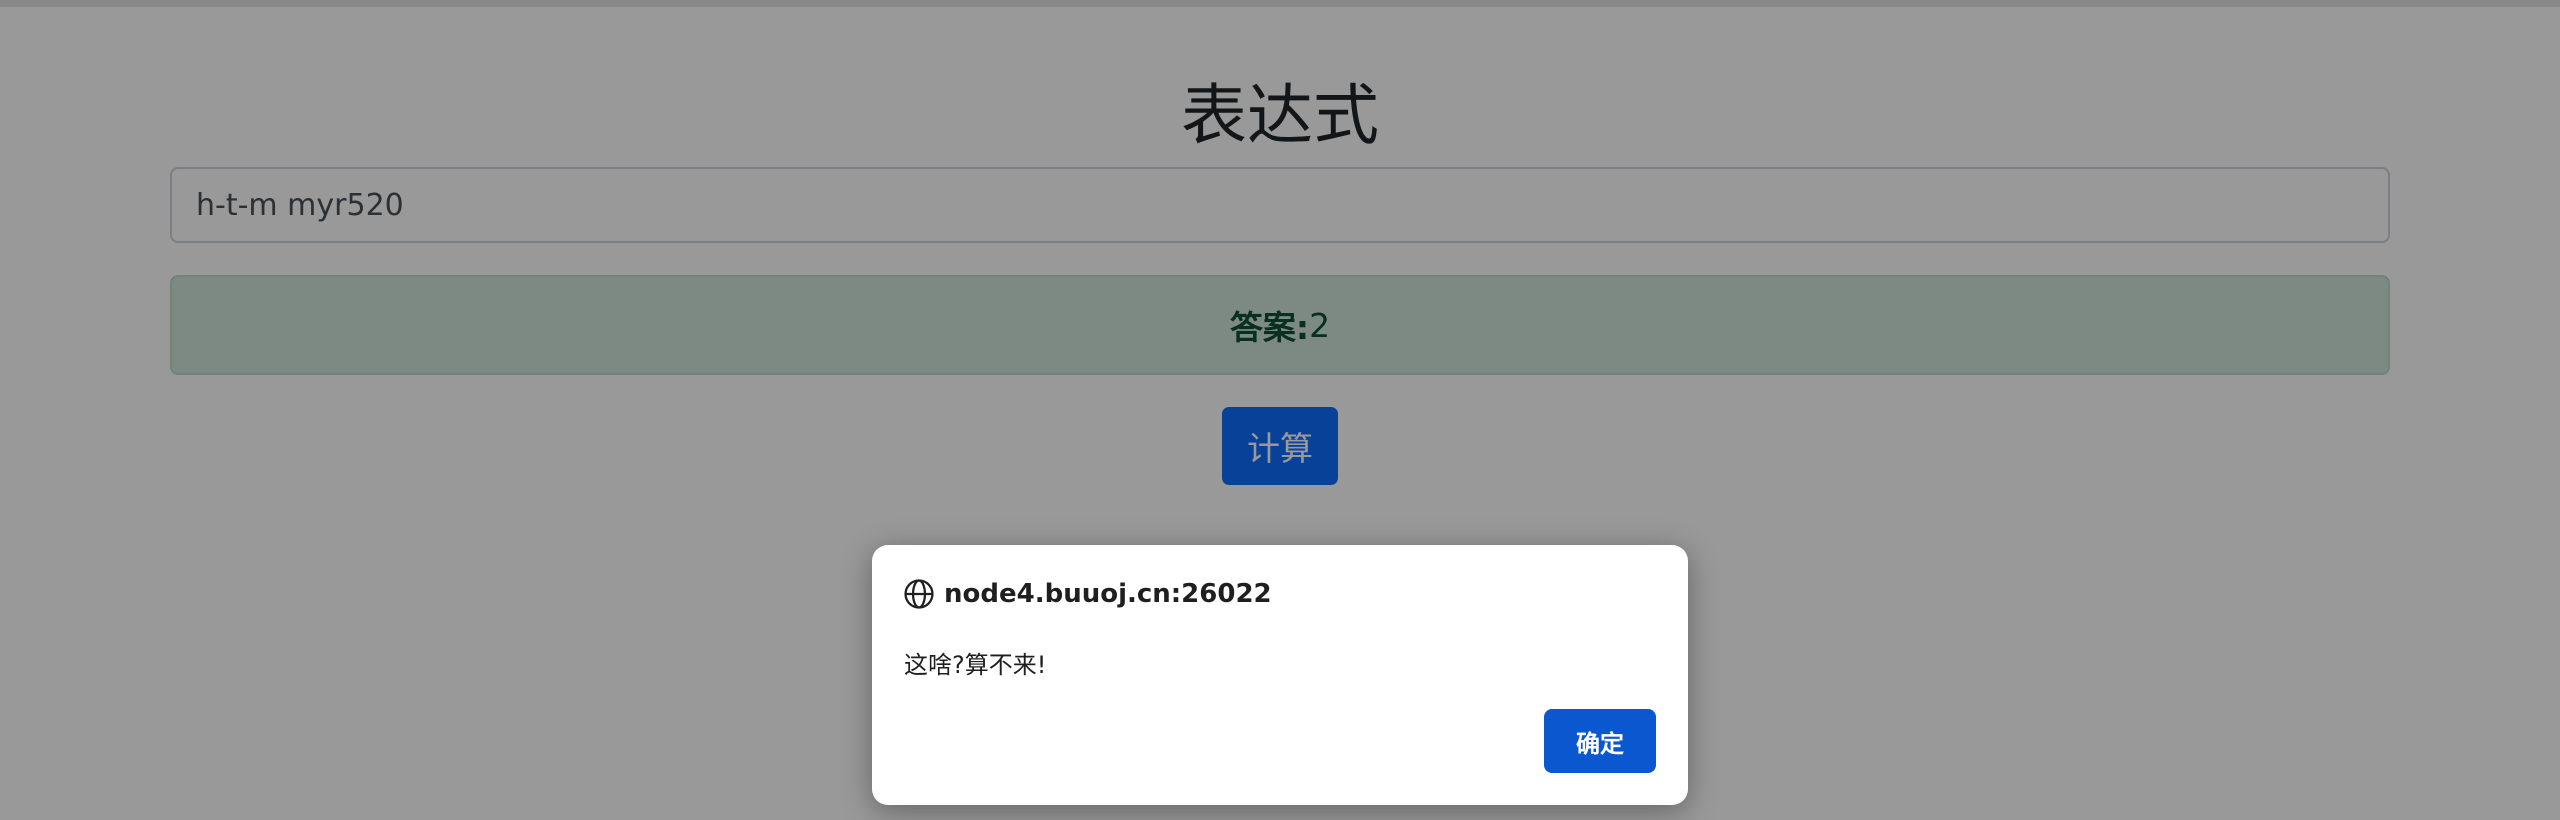 The height and width of the screenshot is (820, 2560). I want to click on dialog-origin: node4.buuoj.cn:26022, so click(1108, 594).